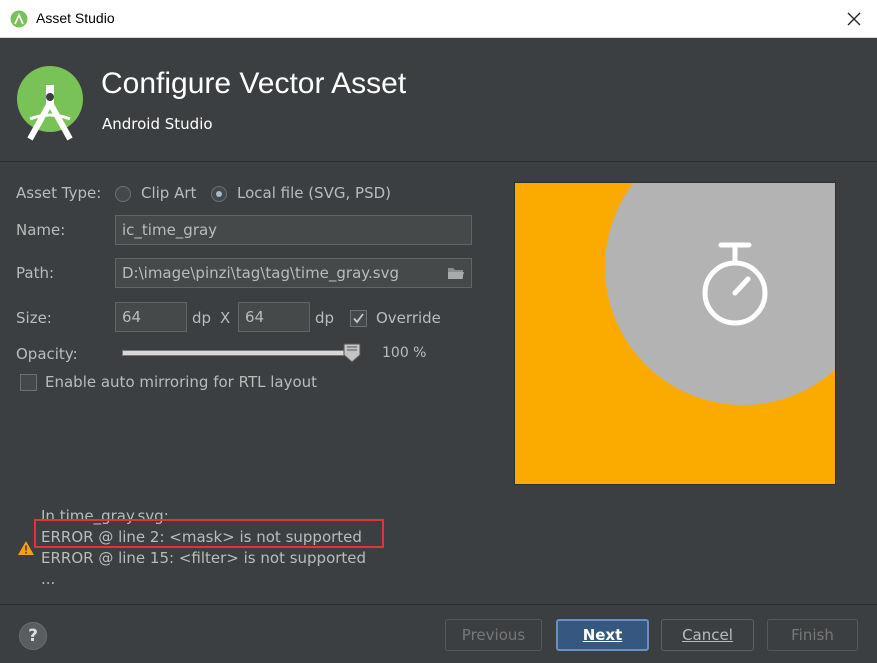  Describe the element at coordinates (202, 318) in the screenshot. I see `width-unit-label: dp` at that location.